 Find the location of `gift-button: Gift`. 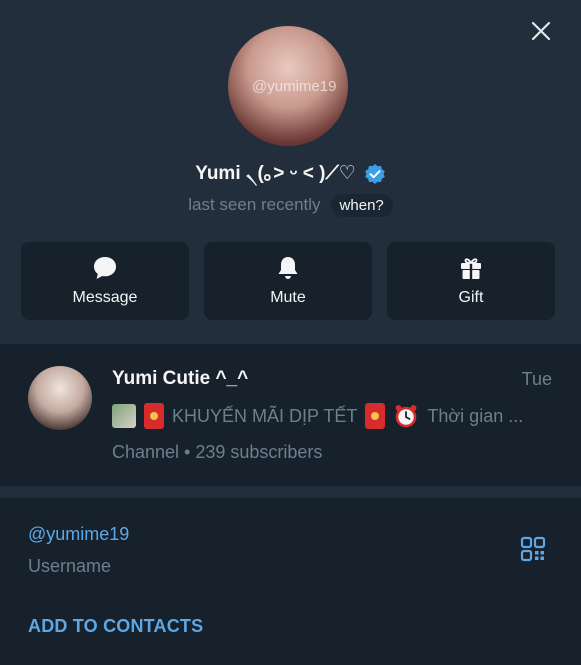

gift-button: Gift is located at coordinates (471, 281).